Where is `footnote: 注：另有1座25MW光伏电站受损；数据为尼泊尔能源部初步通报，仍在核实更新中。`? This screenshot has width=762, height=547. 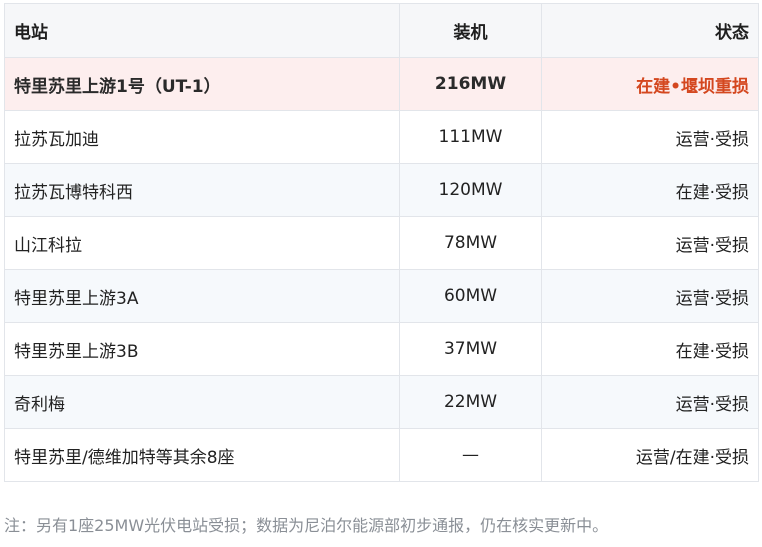 footnote: 注：另有1座25MW光伏电站受损；数据为尼泊尔能源部初步通报，仍在核实更新中。 is located at coordinates (306, 525).